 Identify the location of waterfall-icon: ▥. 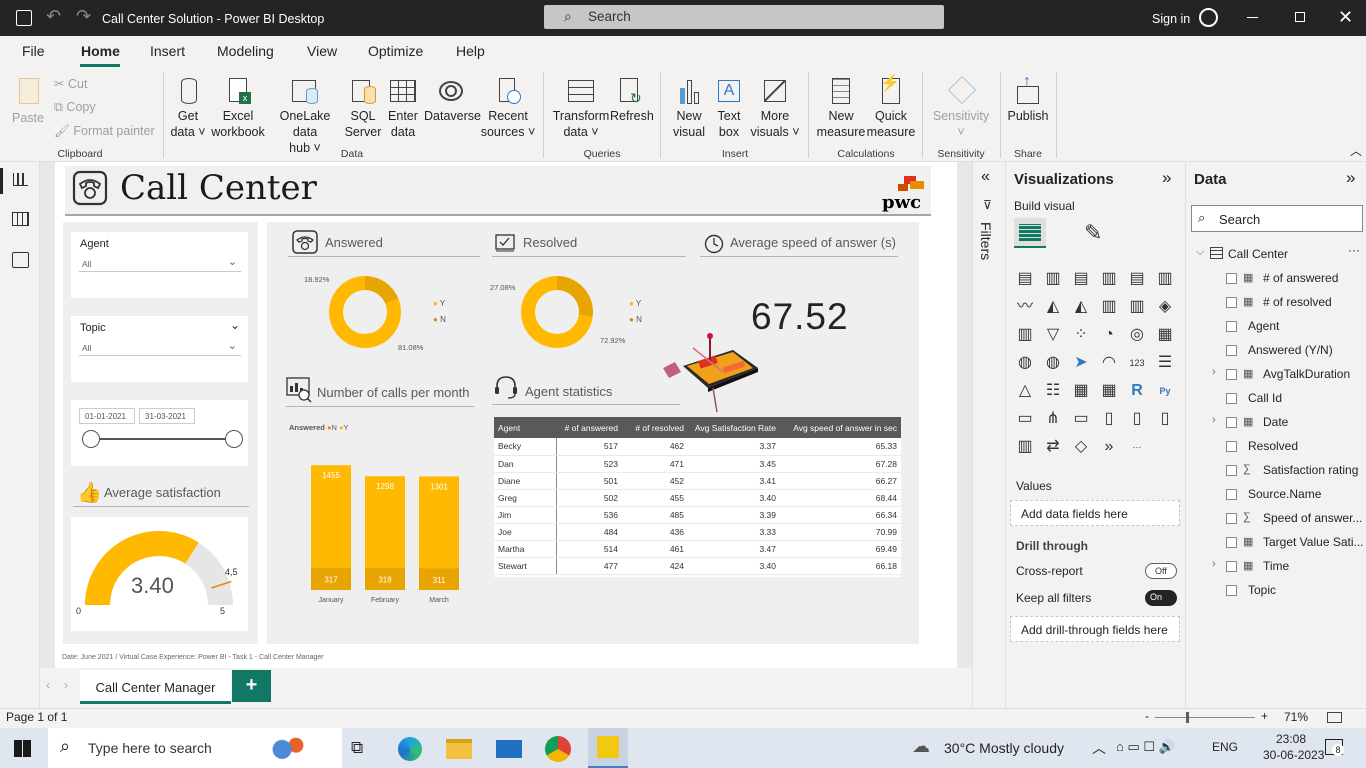
(1025, 335).